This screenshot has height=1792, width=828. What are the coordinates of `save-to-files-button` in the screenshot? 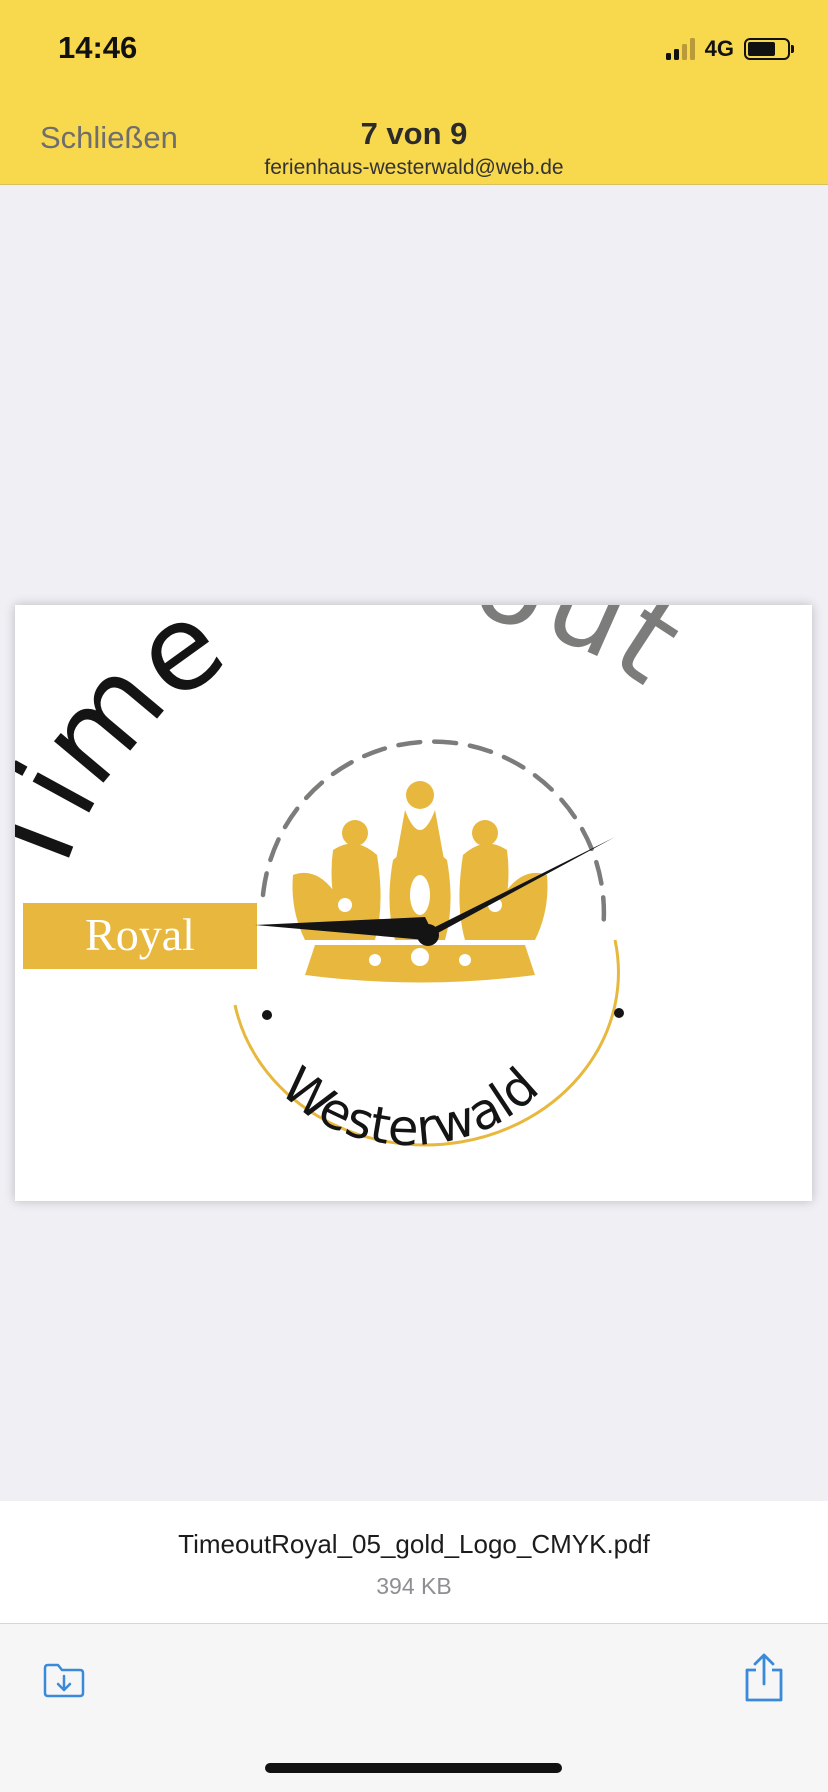 It's located at (64, 1682).